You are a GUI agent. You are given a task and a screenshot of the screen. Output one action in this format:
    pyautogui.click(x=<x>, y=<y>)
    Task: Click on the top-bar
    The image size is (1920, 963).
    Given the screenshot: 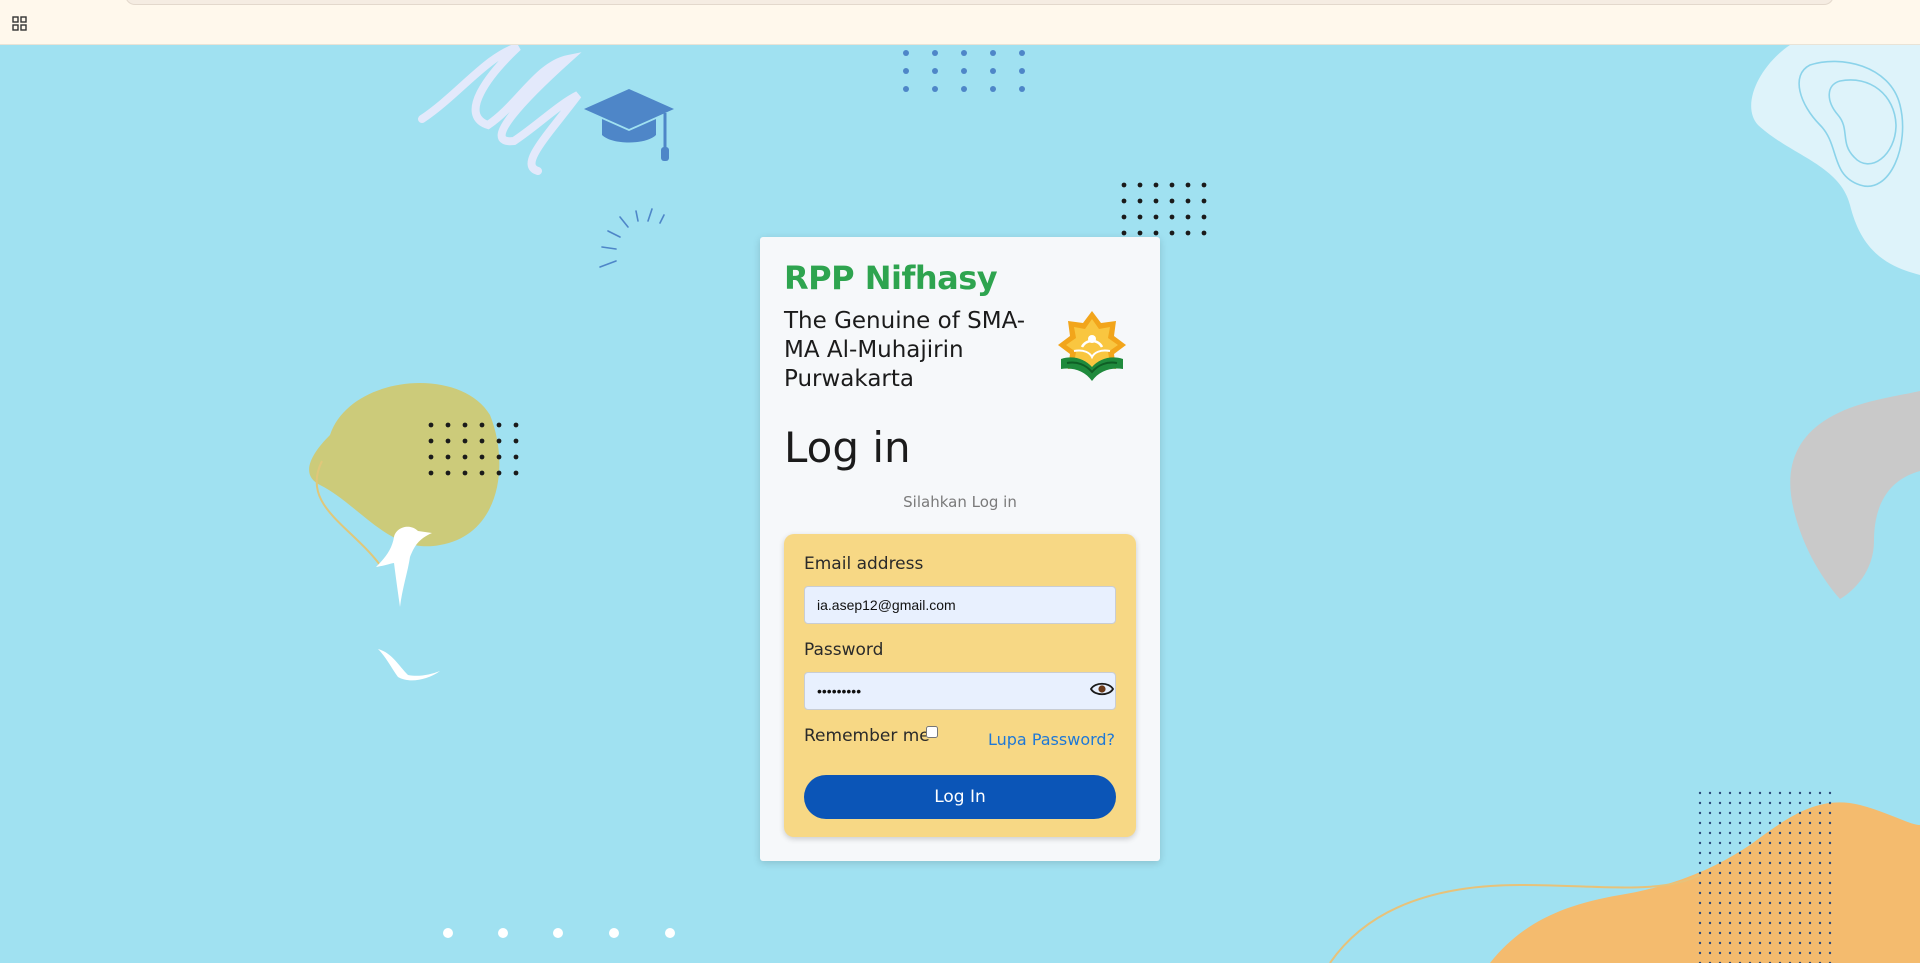 What is the action you would take?
    pyautogui.click(x=960, y=22)
    